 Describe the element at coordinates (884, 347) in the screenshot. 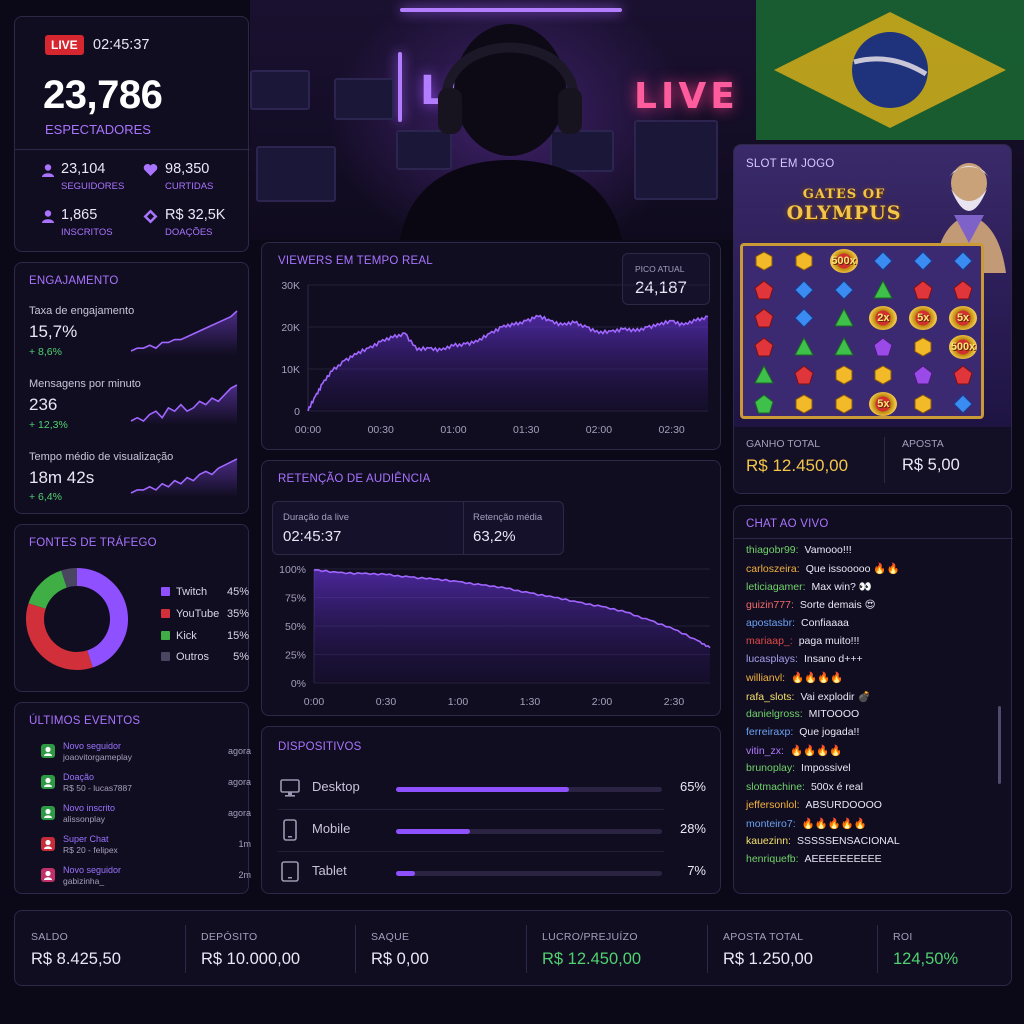

I see `pent-purple-symbol` at that location.